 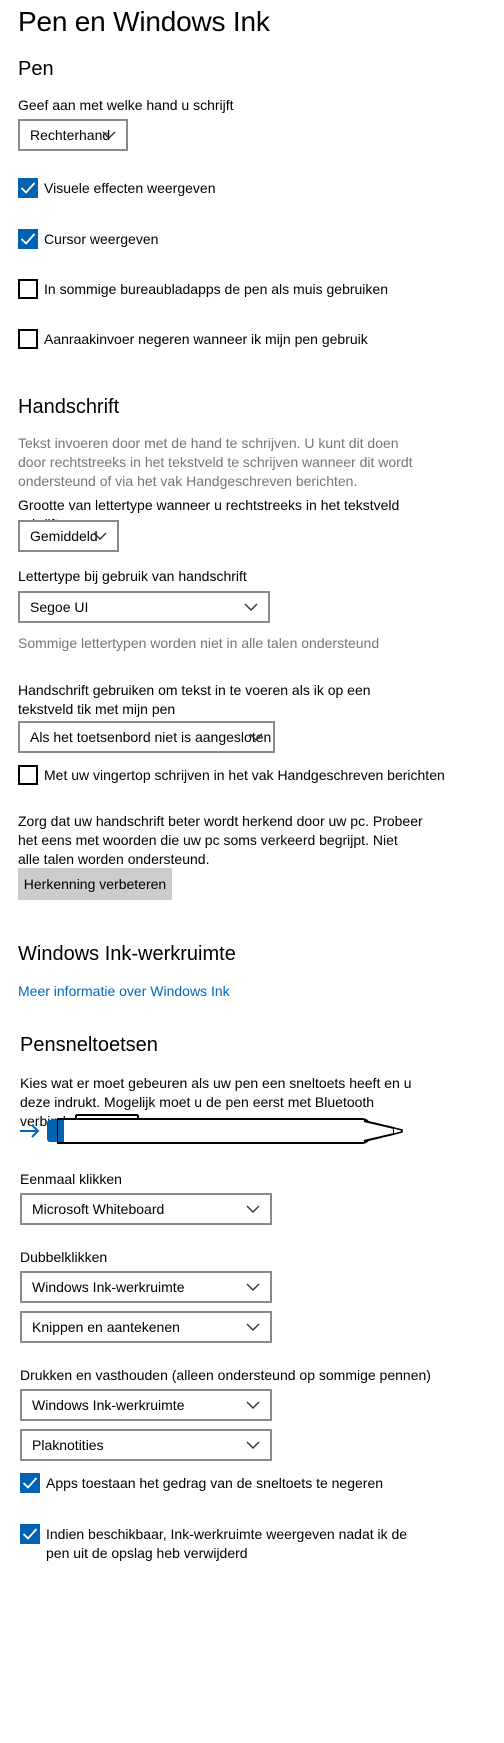 I want to click on single-click-label: Eenmaal klikken, so click(x=71, y=1179).